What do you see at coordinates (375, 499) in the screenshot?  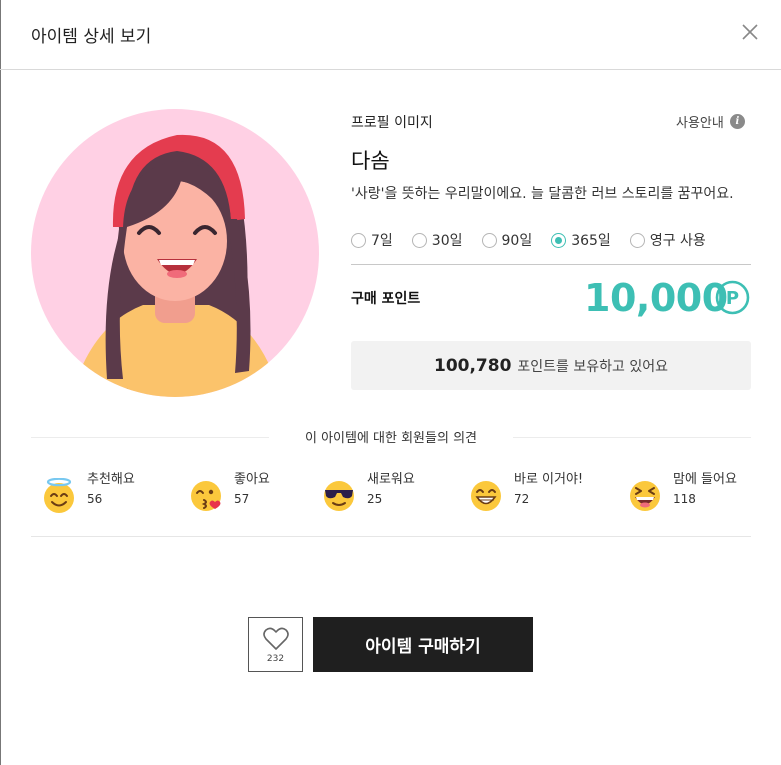 I see `reaction-count: 25` at bounding box center [375, 499].